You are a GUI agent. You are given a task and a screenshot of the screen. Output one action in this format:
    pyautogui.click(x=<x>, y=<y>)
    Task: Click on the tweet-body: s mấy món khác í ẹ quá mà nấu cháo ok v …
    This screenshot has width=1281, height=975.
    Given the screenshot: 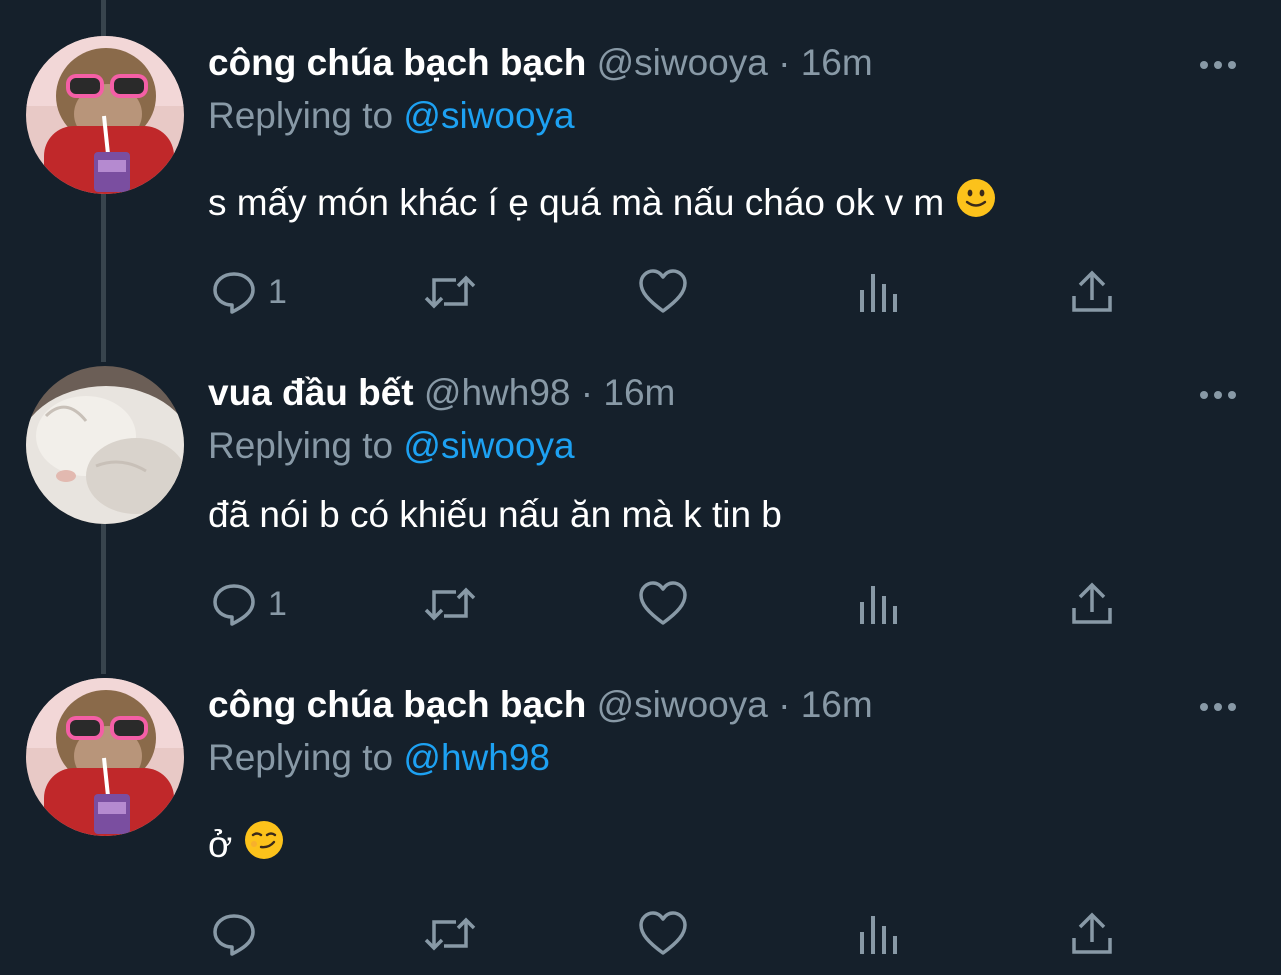 What is the action you would take?
    pyautogui.click(x=576, y=202)
    